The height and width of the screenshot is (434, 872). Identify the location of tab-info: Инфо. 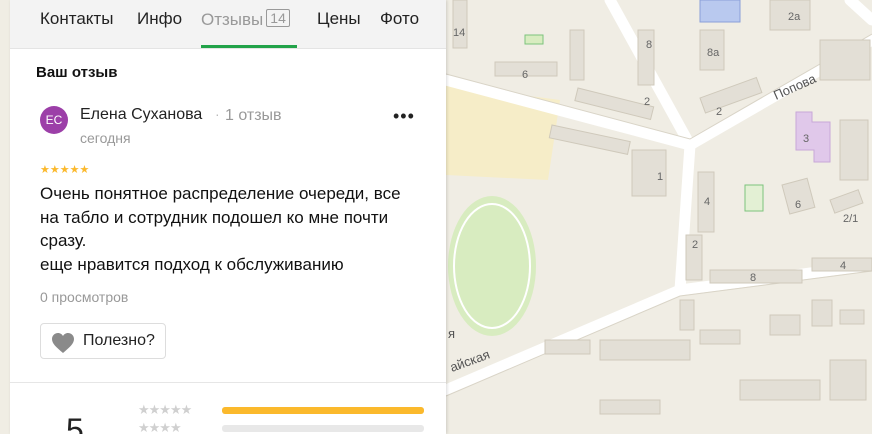
(159, 19).